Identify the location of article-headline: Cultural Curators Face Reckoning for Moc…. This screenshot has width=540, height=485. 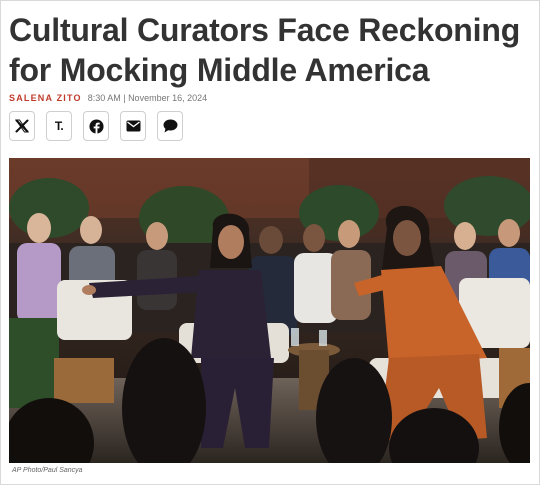
(265, 50).